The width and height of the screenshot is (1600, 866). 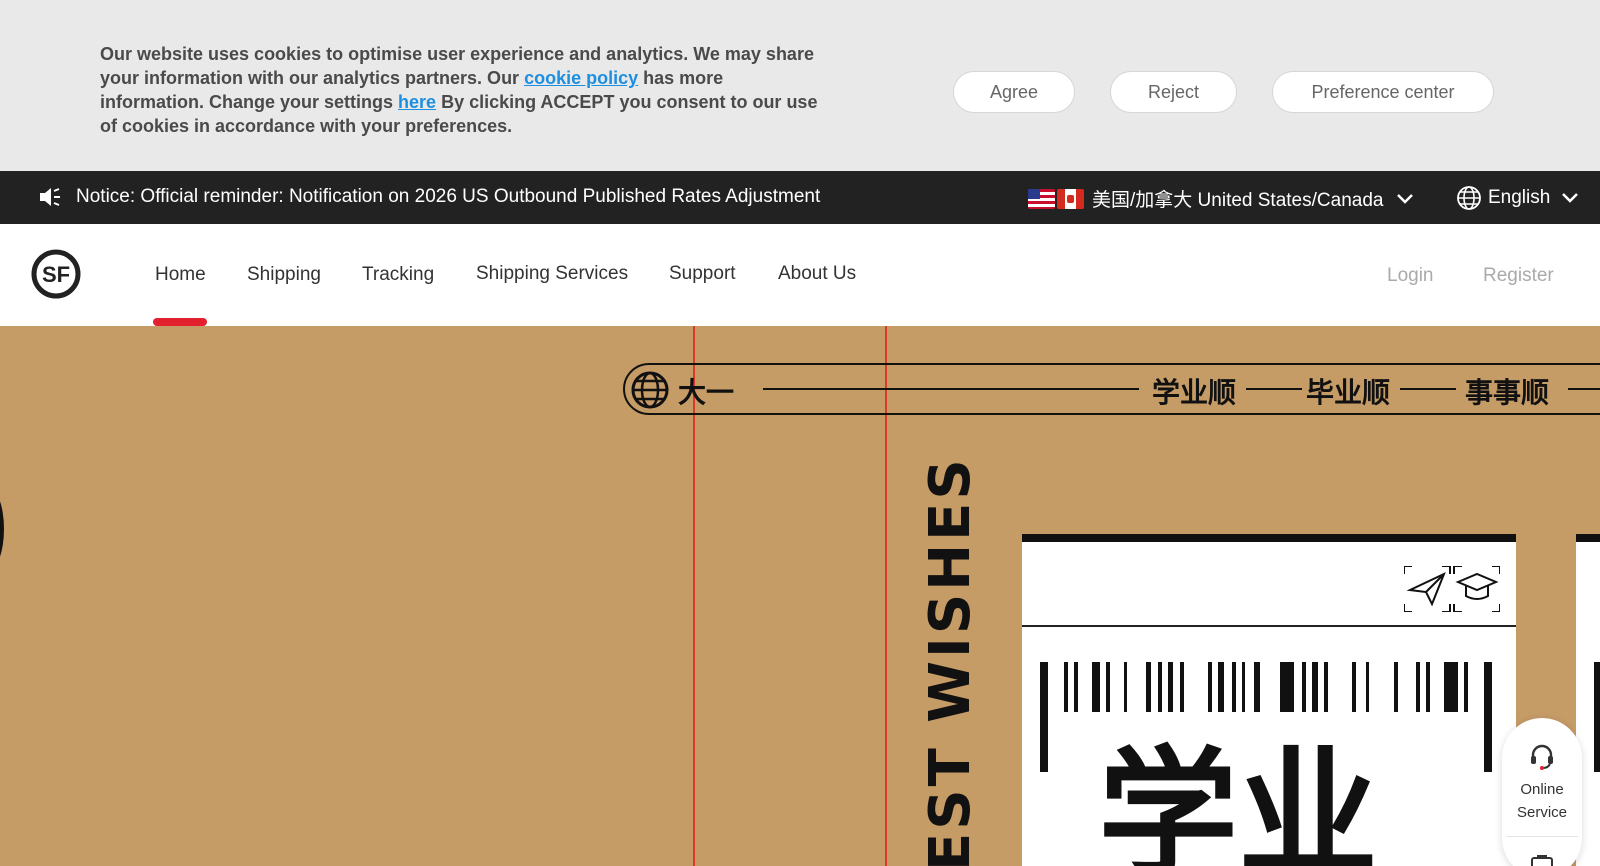 I want to click on nav-about-us: About Us, so click(x=817, y=274).